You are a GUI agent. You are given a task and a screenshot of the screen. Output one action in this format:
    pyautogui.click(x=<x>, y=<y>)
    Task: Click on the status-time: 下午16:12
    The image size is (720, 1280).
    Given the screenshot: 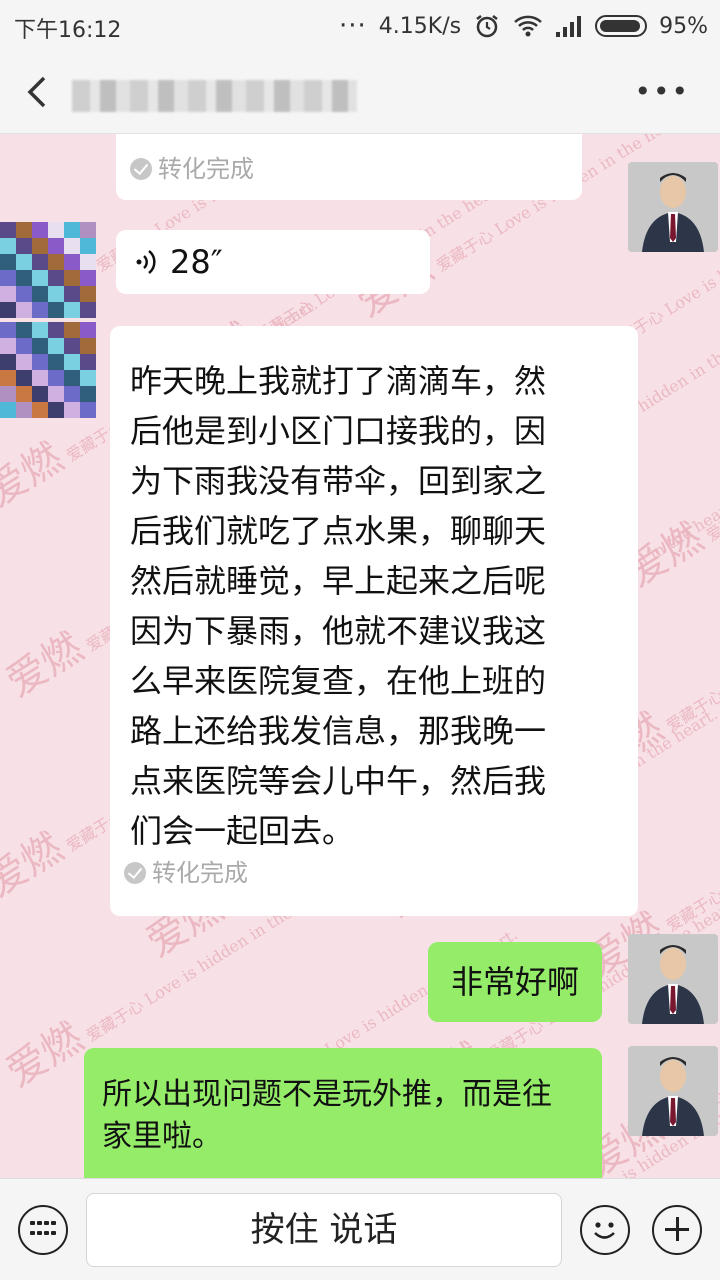 What is the action you would take?
    pyautogui.click(x=68, y=30)
    